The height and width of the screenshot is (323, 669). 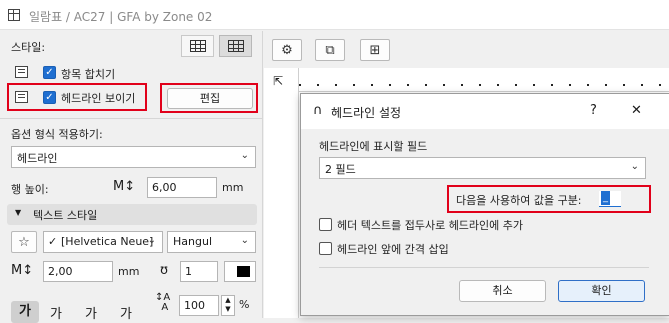 What do you see at coordinates (28, 47) in the screenshot?
I see `style-label: 스타일:` at bounding box center [28, 47].